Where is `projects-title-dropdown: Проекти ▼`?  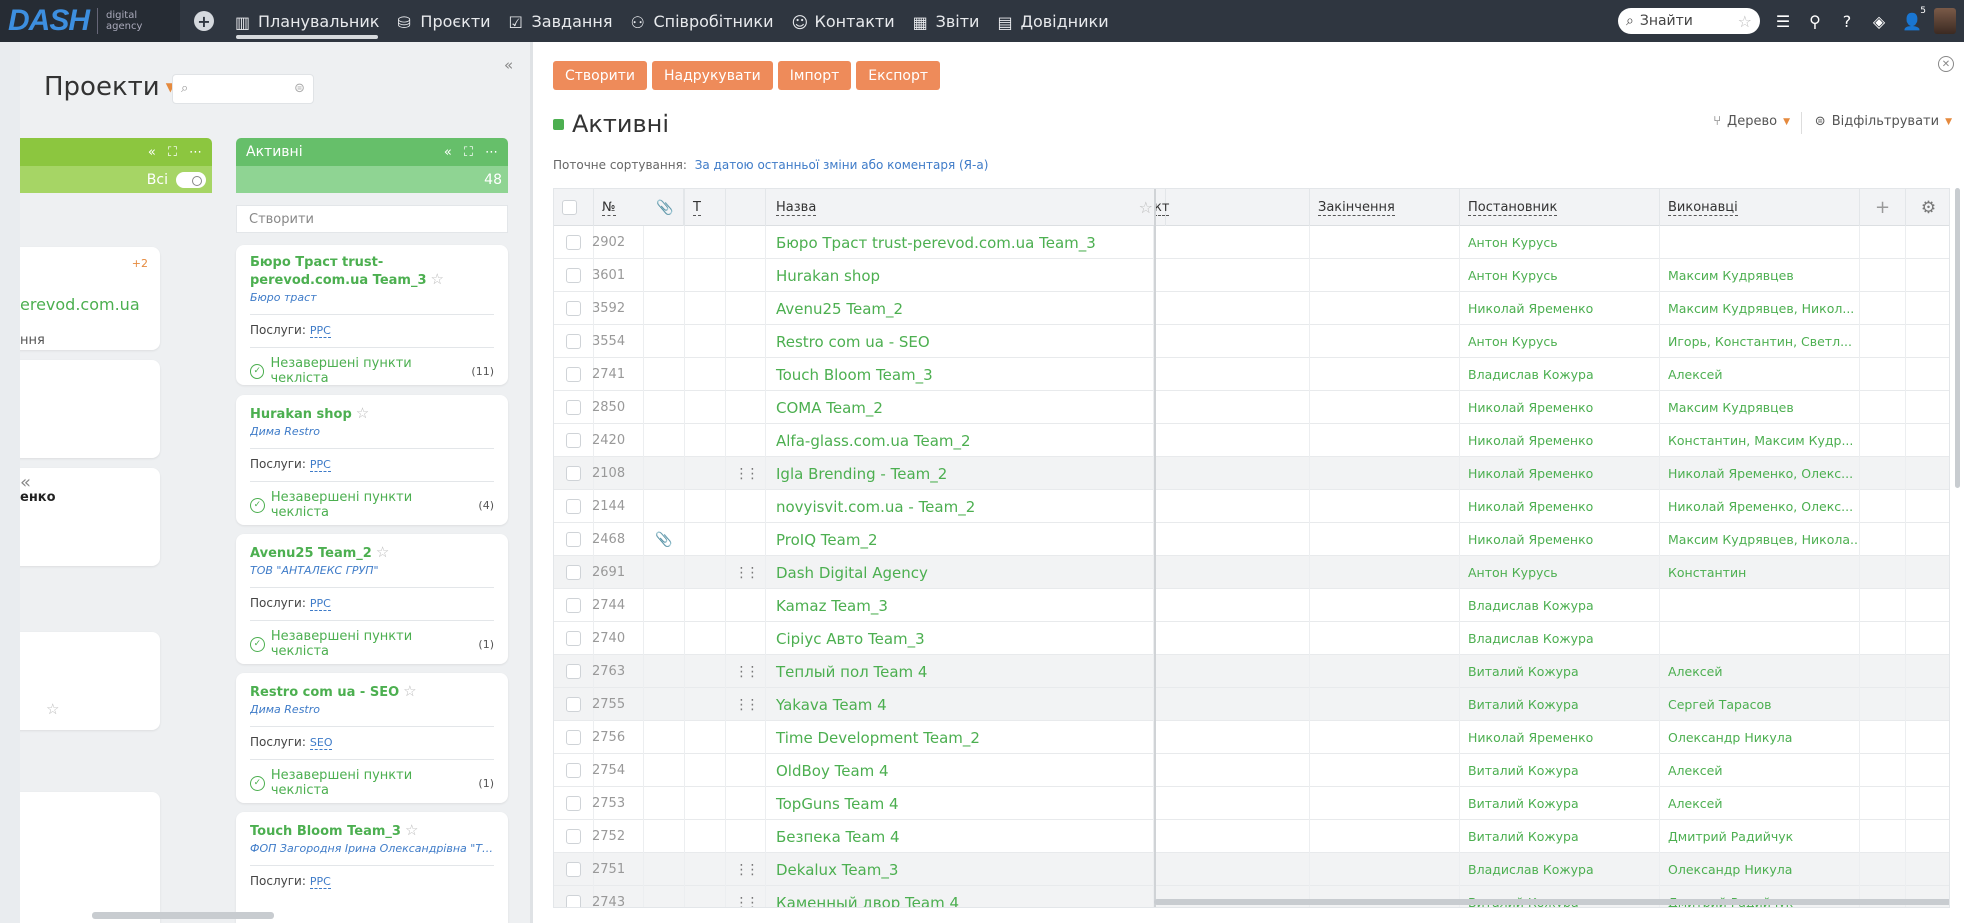 projects-title-dropdown: Проекти ▼ is located at coordinates (109, 87).